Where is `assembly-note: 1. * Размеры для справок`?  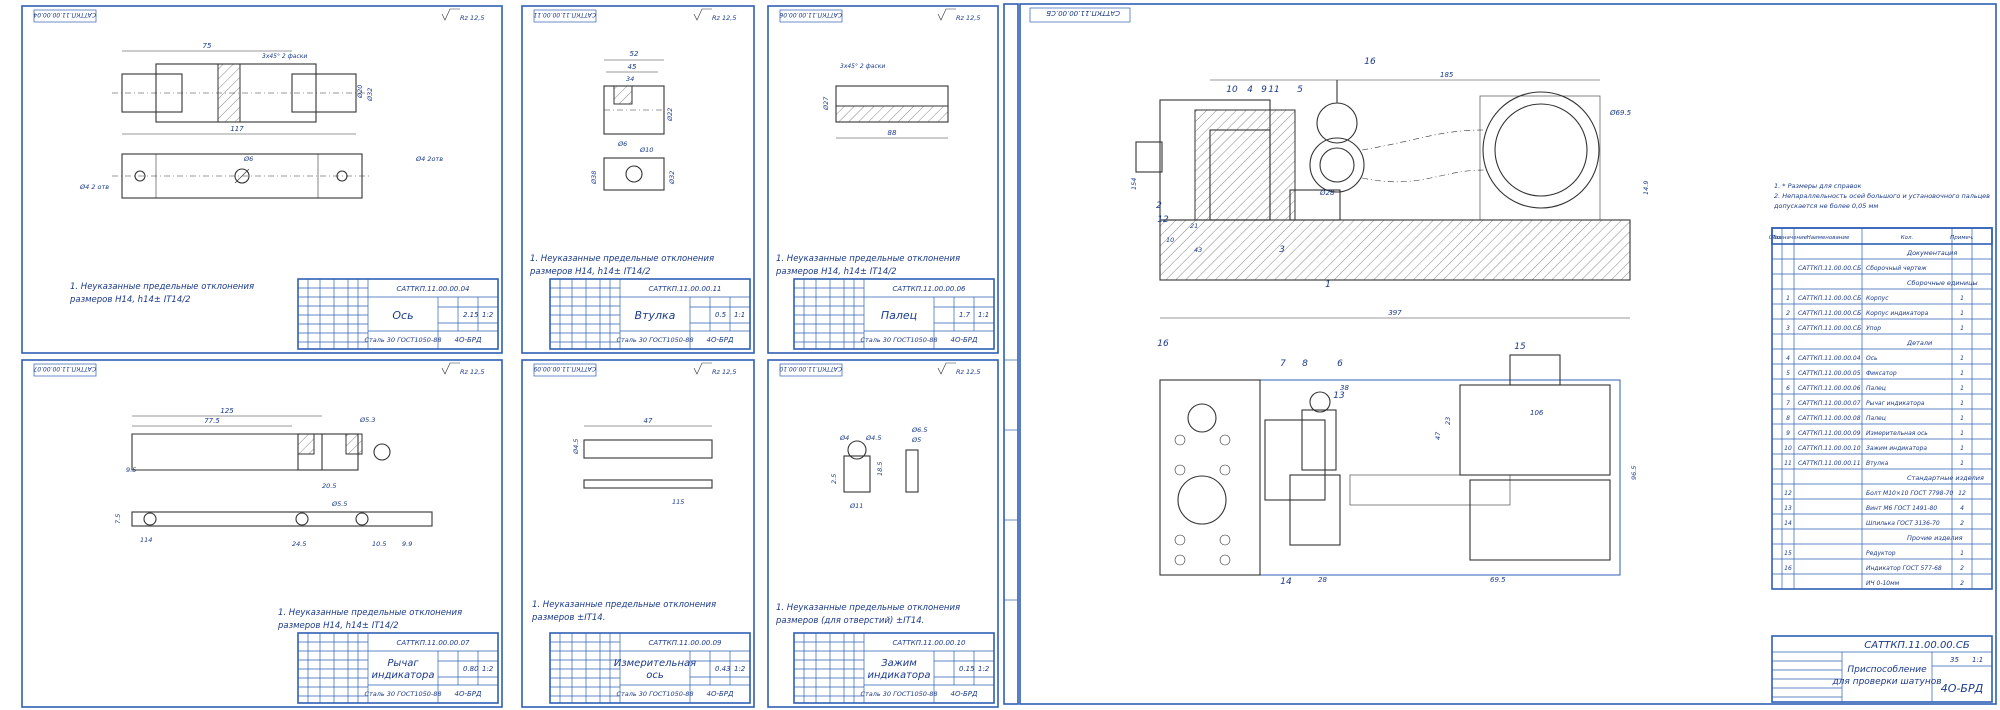 assembly-note: 1. * Размеры для справок is located at coordinates (1818, 186).